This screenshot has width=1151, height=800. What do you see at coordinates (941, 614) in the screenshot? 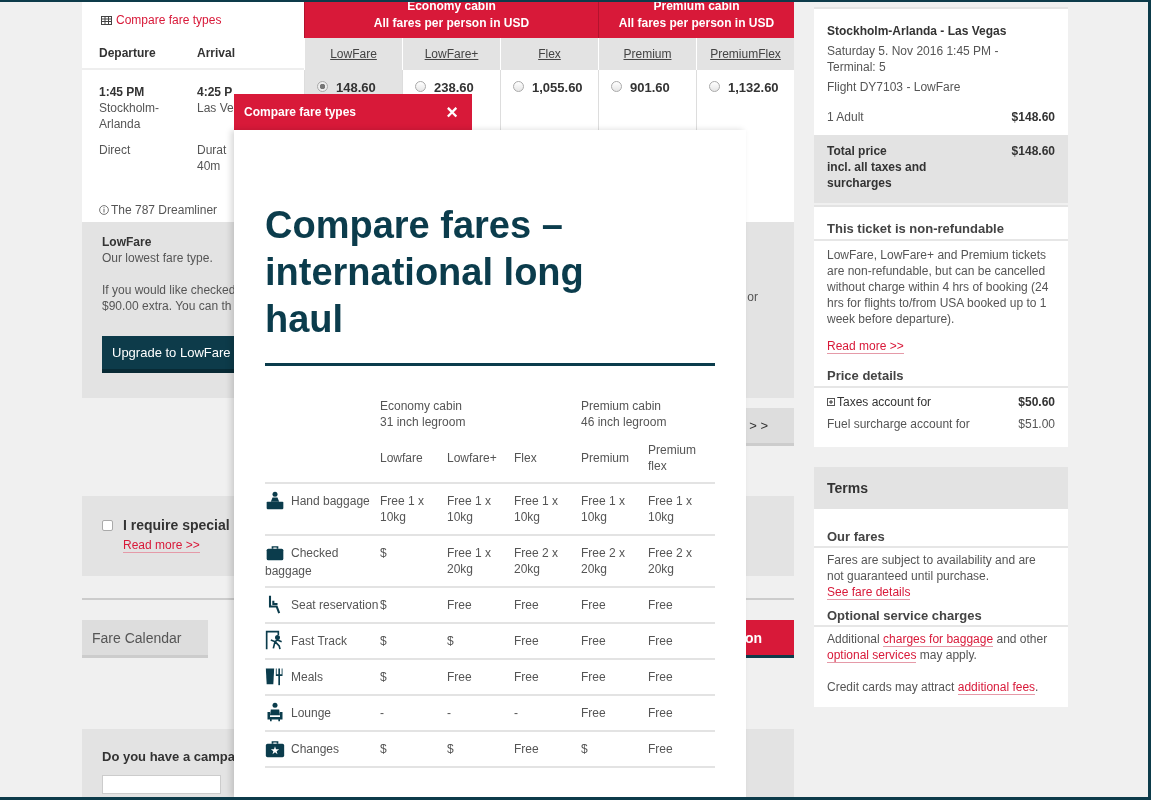
I see `section-heading: Optional service charges` at bounding box center [941, 614].